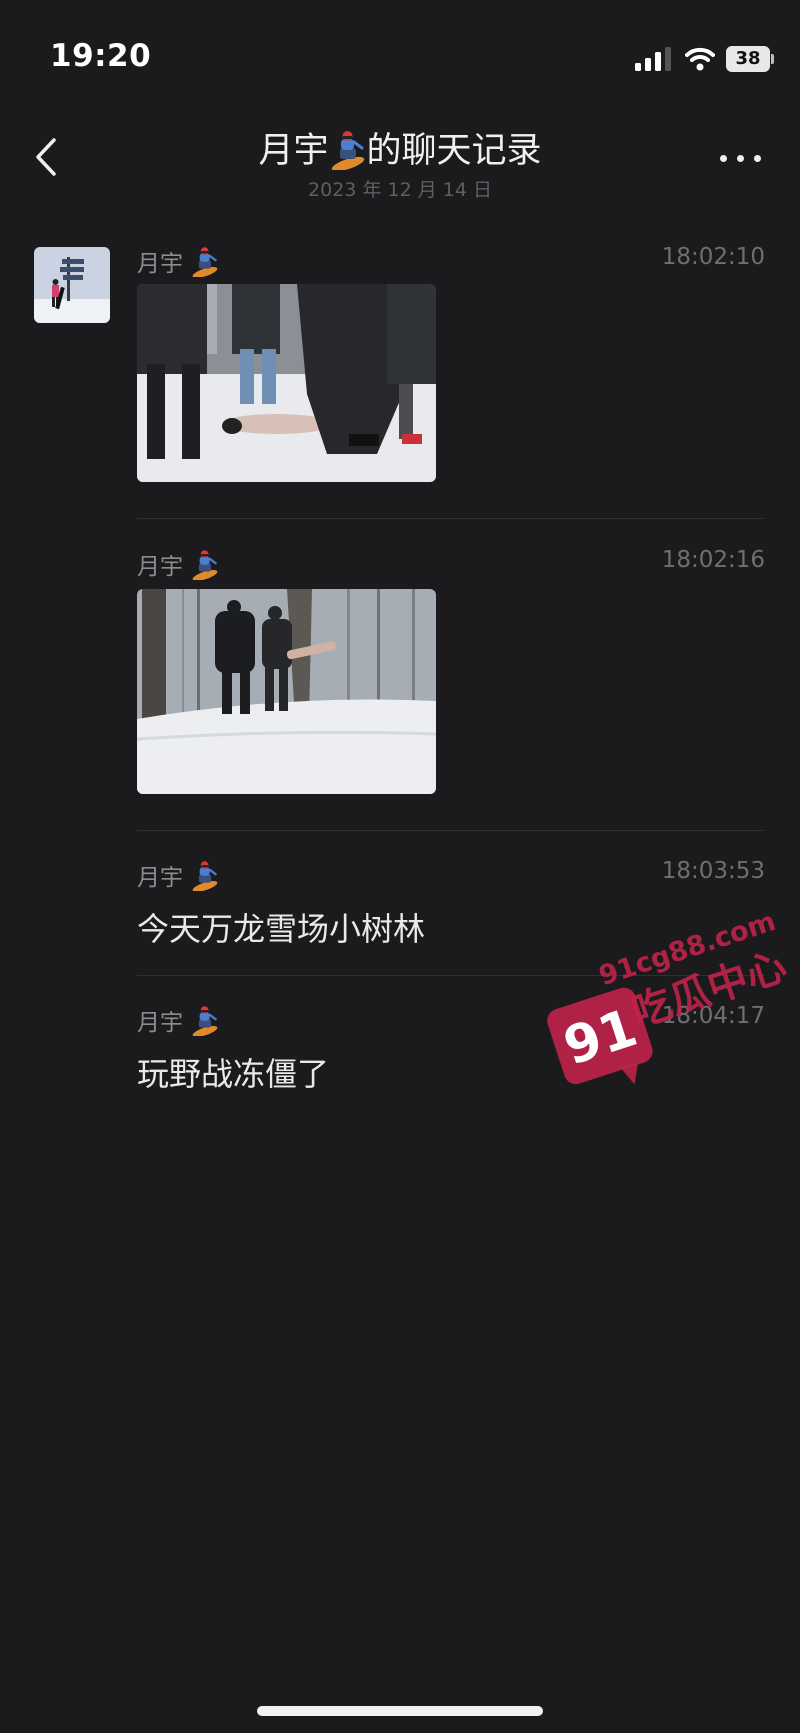 This screenshot has height=1733, width=800. I want to click on message-time: 18:02:16, so click(713, 560).